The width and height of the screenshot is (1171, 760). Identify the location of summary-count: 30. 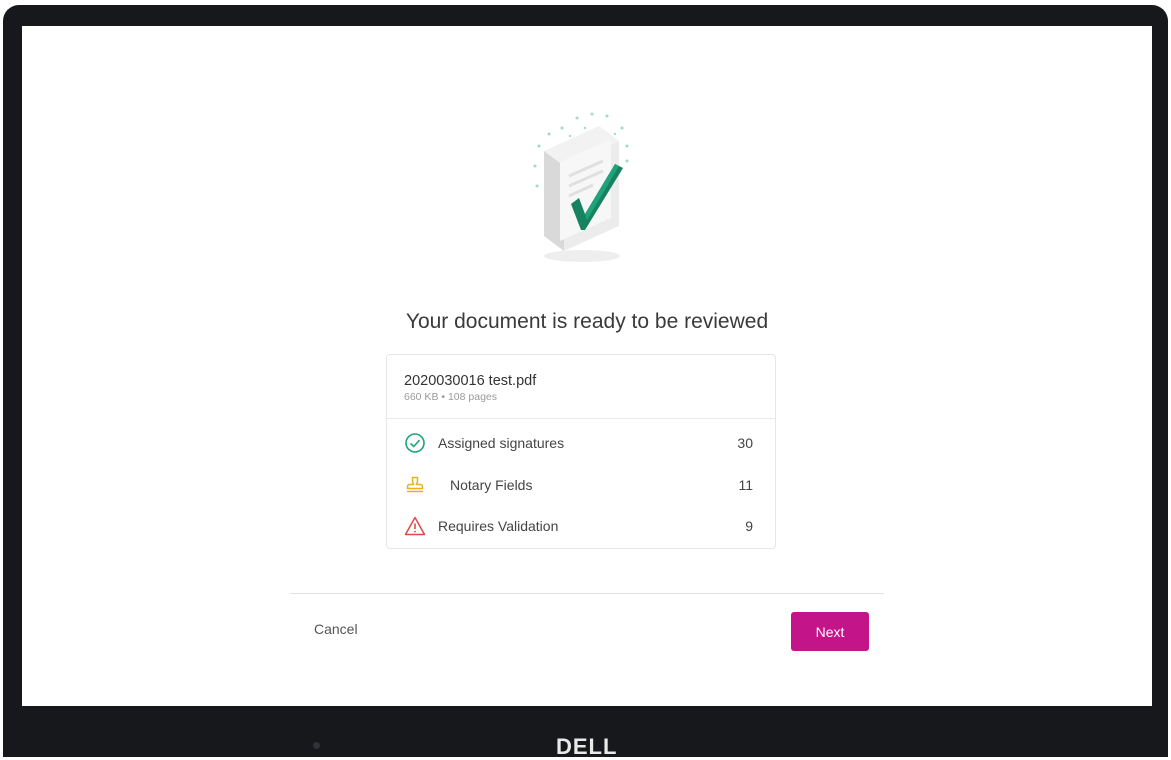
(745, 443).